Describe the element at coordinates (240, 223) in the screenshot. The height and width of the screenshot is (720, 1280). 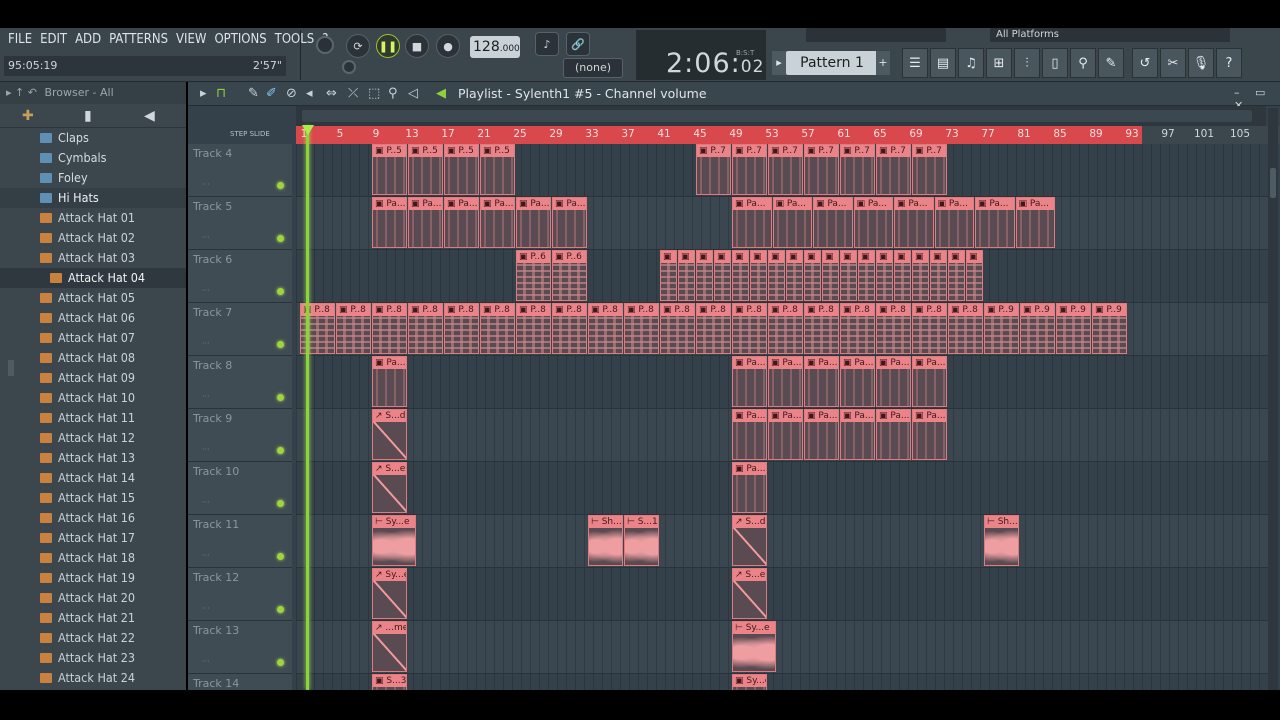
I see `track-header: Track 5 ···` at that location.